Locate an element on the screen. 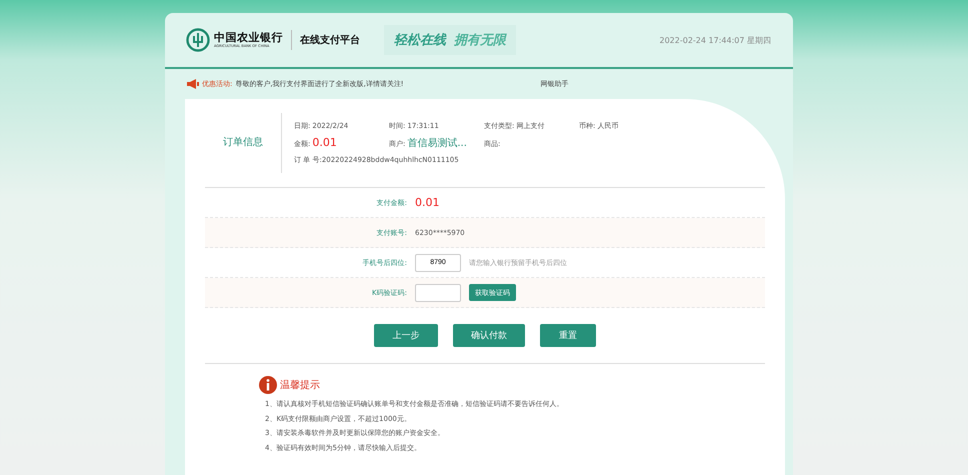 The image size is (968, 475). platform-title: 在线支付平台 is located at coordinates (330, 40).